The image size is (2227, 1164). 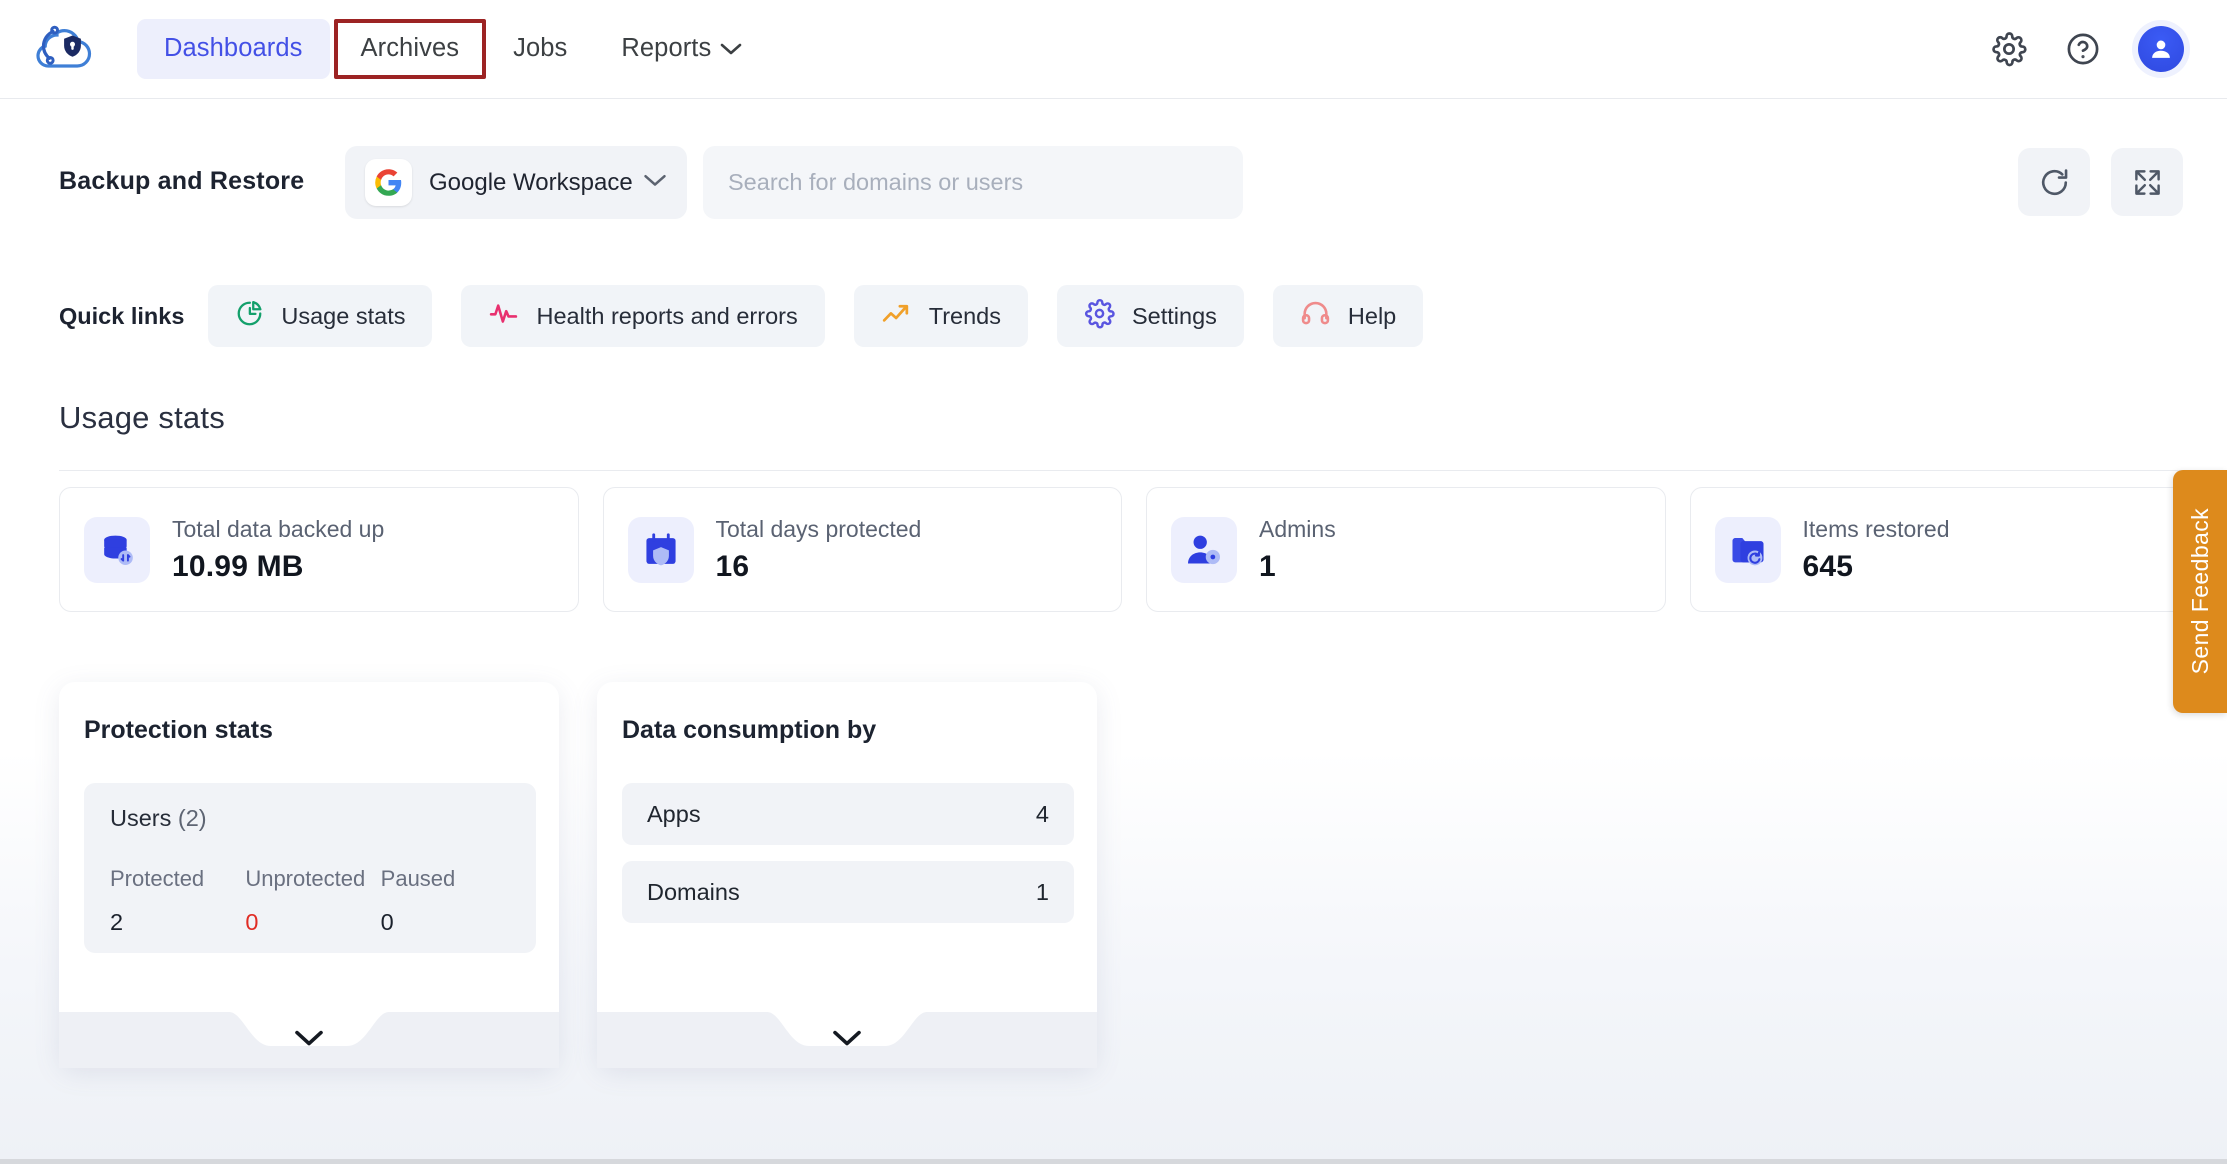 What do you see at coordinates (388, 182) in the screenshot?
I see `google-icon` at bounding box center [388, 182].